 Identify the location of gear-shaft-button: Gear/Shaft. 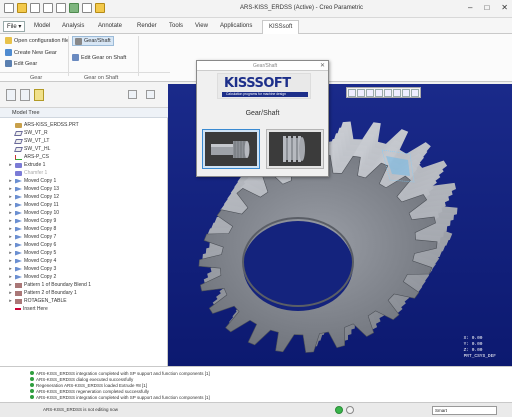
(93, 41).